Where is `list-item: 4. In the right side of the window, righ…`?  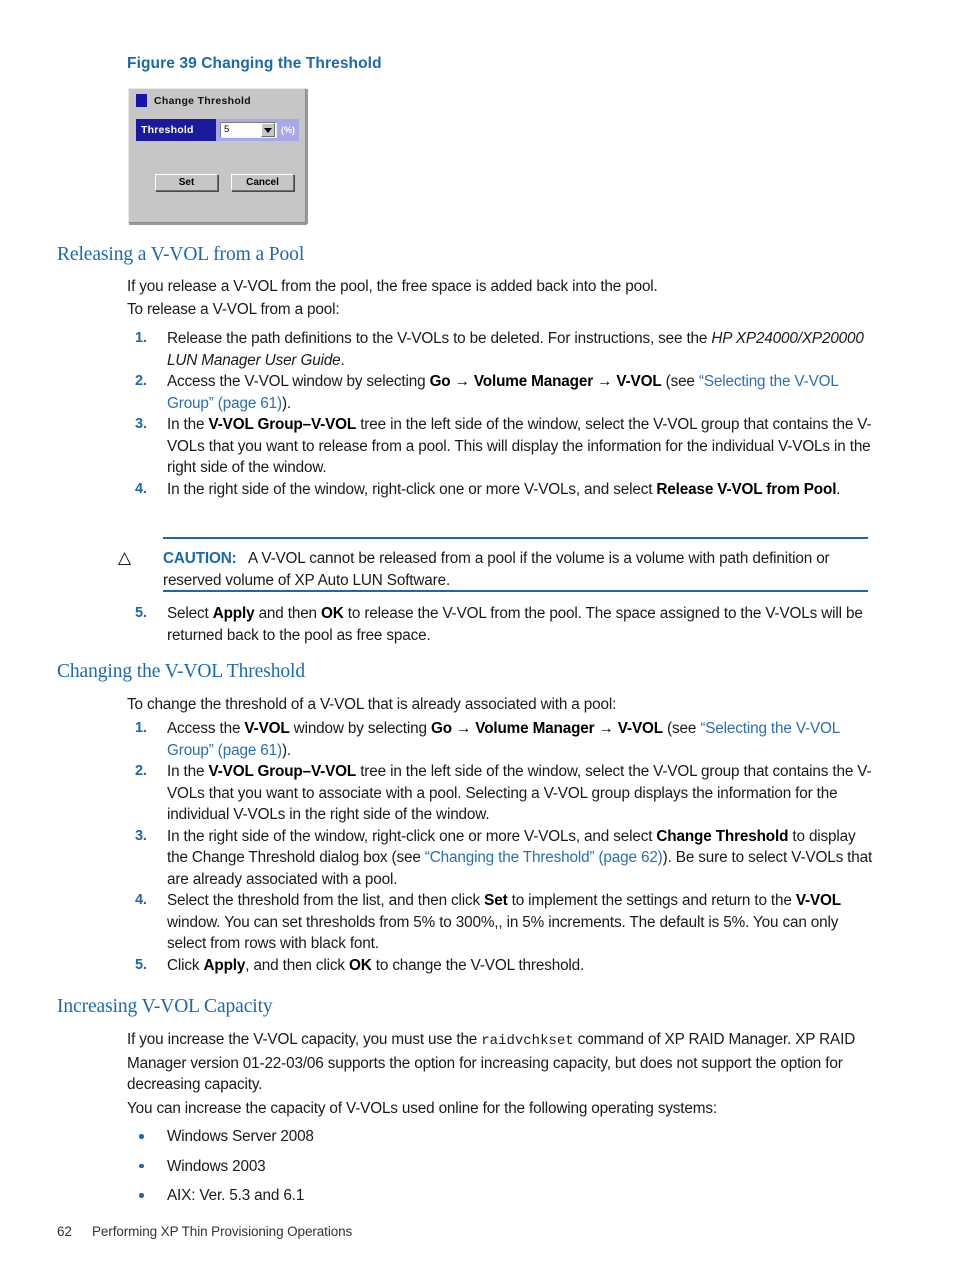 list-item: 4. In the right side of the window, righ… is located at coordinates (503, 490).